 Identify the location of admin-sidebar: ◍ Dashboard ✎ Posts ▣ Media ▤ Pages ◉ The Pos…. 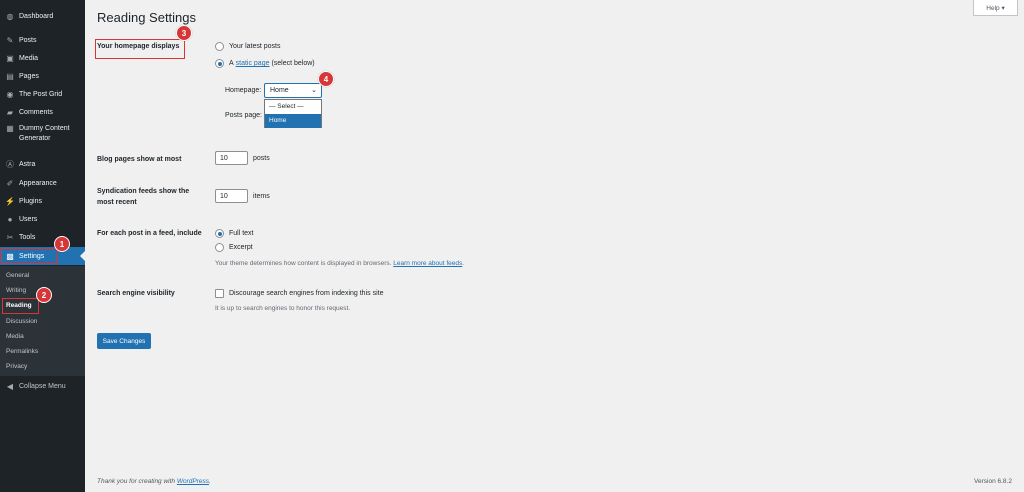
(42, 246).